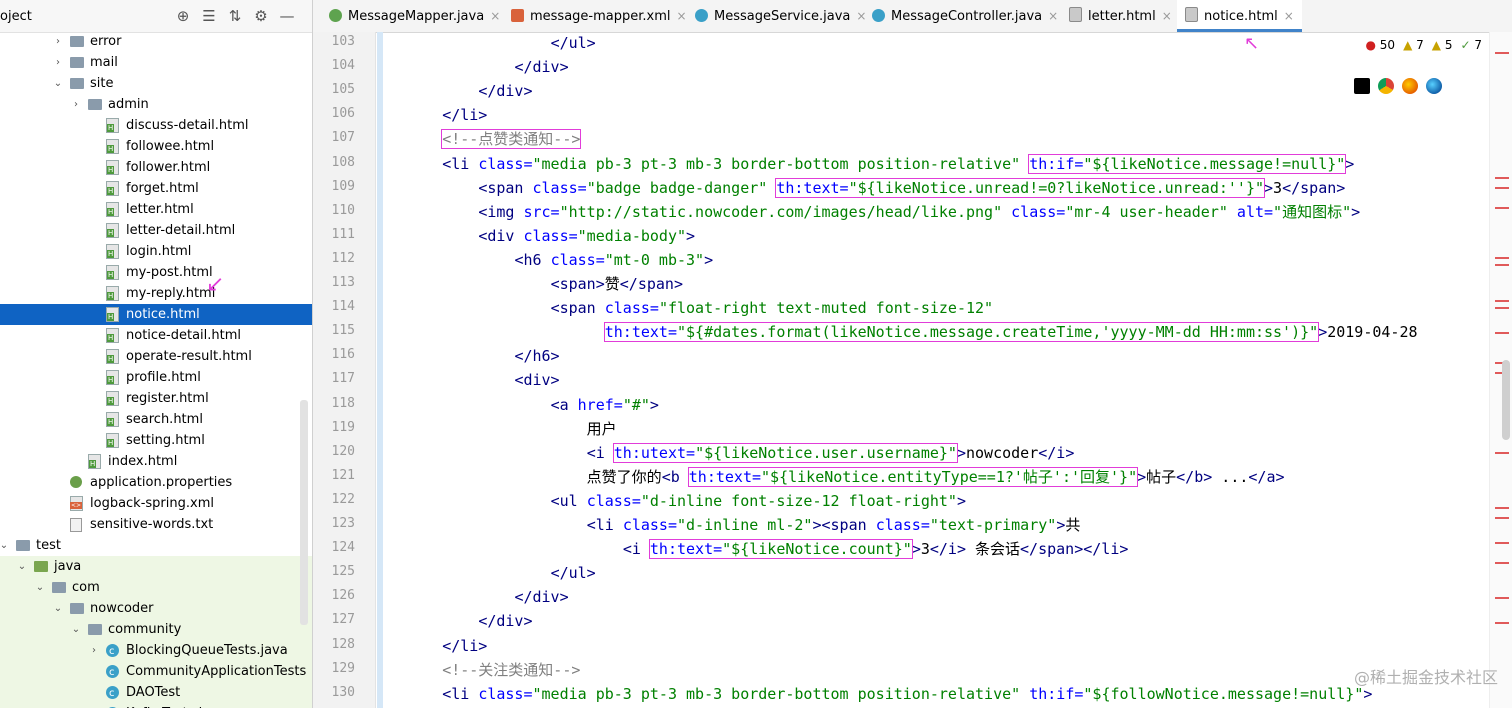 The image size is (1512, 708). Describe the element at coordinates (183, 16) in the screenshot. I see `locate-icon: ⊕` at that location.